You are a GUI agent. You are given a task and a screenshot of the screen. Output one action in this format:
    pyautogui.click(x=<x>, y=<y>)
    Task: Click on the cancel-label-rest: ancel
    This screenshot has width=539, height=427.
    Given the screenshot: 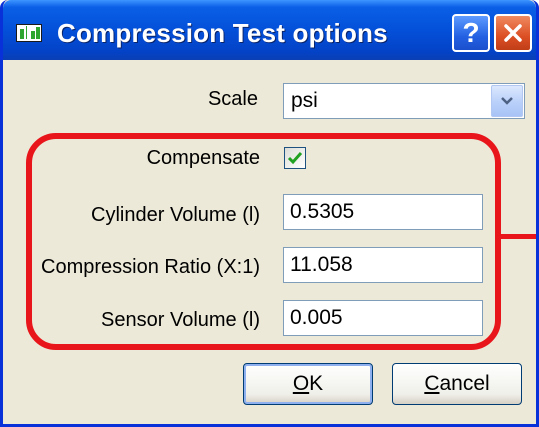 What is the action you would take?
    pyautogui.click(x=464, y=383)
    